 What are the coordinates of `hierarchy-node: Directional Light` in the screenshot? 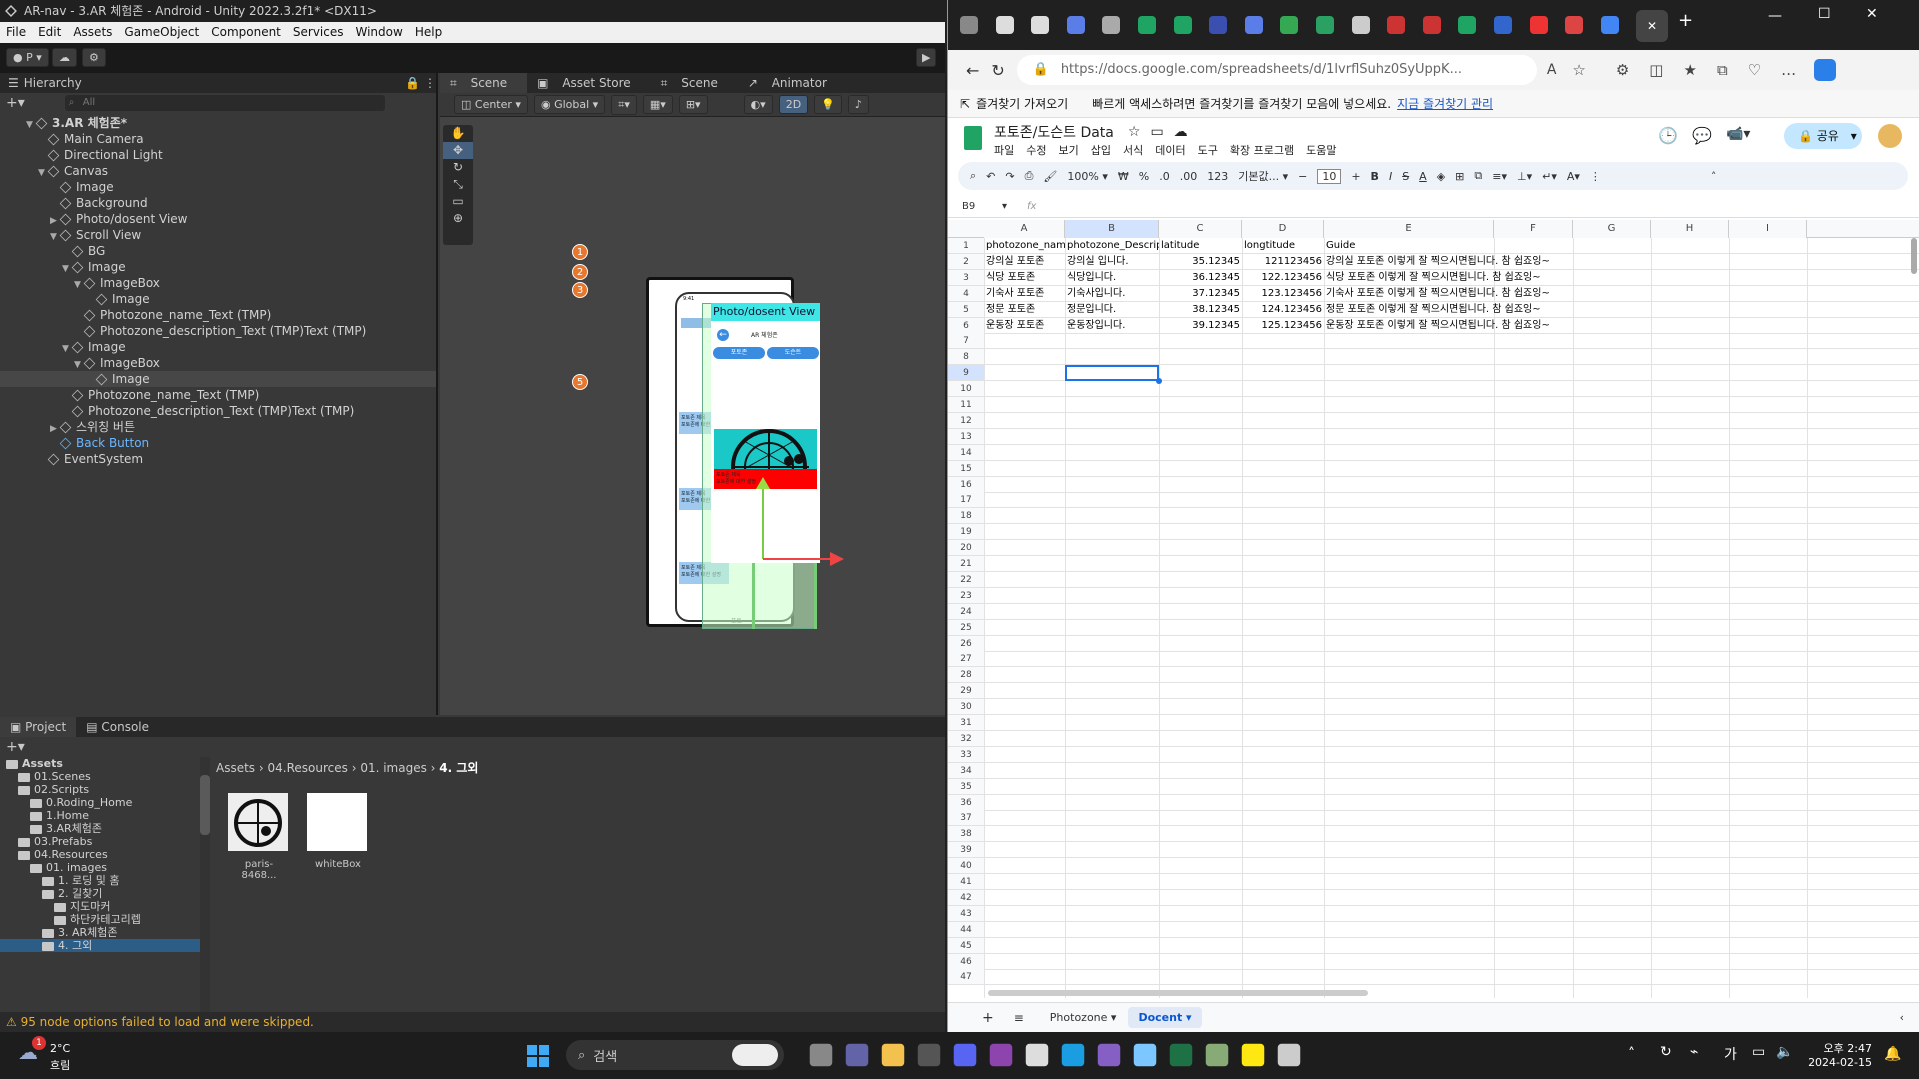 It's located at (218, 155).